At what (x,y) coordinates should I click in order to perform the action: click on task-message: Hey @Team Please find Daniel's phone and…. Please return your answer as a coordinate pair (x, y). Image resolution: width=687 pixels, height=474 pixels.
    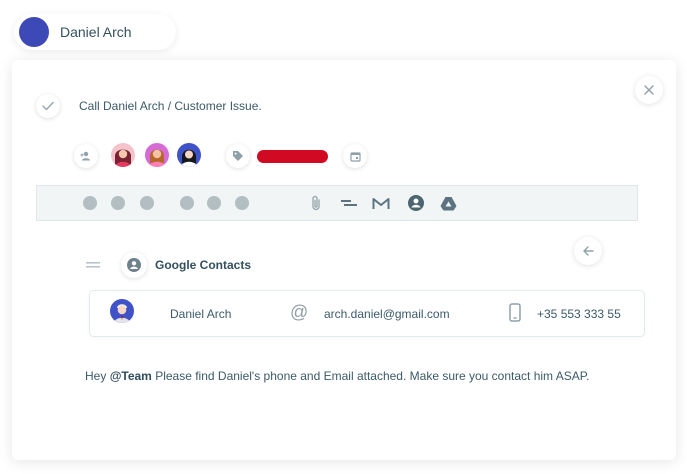
    Looking at the image, I should click on (337, 376).